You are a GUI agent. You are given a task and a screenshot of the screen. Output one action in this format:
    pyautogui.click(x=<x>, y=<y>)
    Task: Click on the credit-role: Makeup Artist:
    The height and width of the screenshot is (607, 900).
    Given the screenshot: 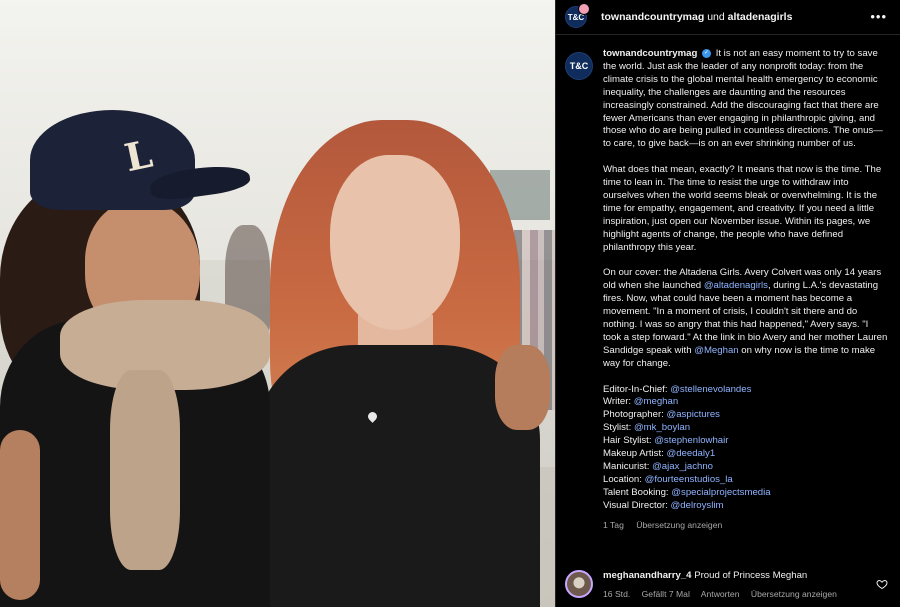 What is the action you would take?
    pyautogui.click(x=633, y=454)
    